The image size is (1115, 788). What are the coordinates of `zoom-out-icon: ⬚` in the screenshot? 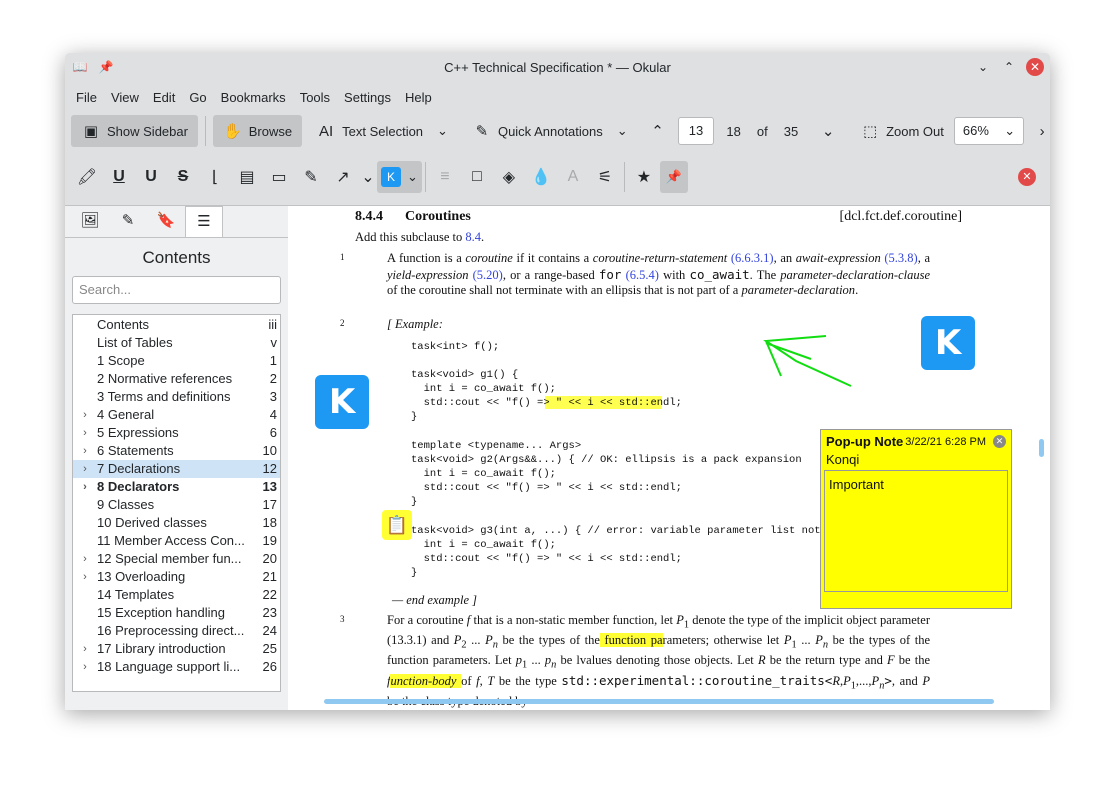 It's located at (870, 131).